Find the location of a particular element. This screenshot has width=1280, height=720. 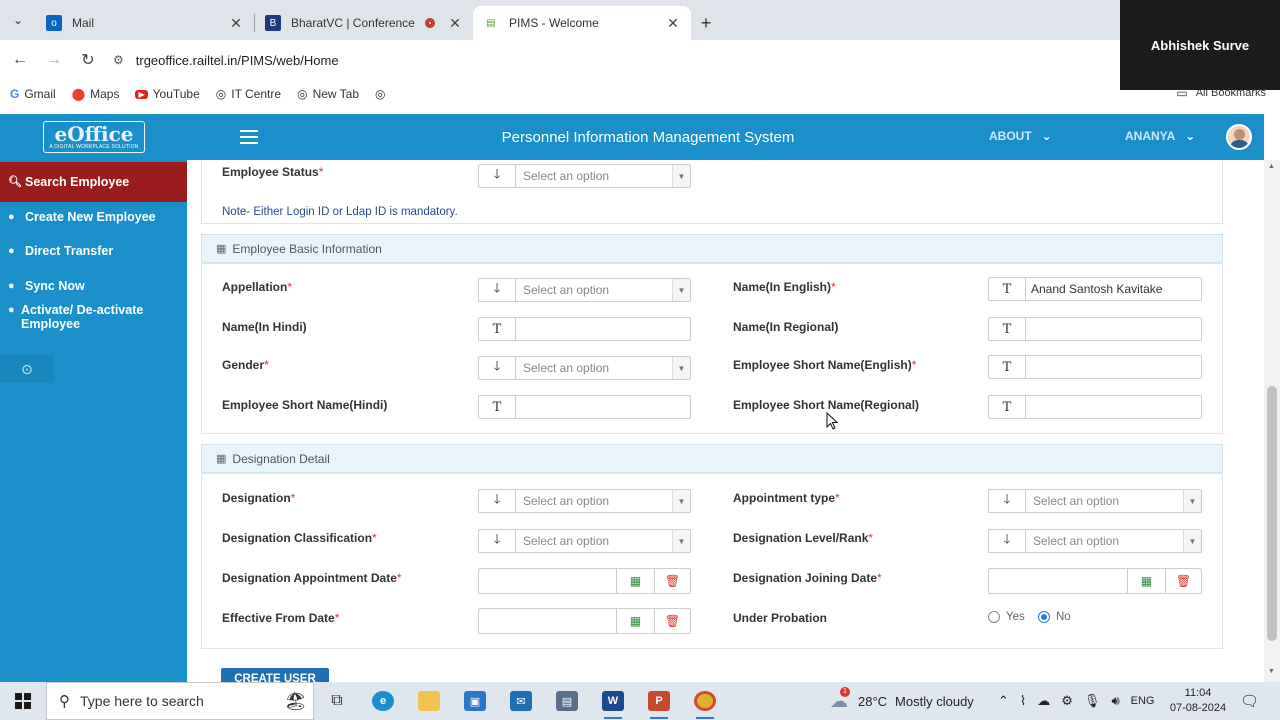

webex-icon: W is located at coordinates (613, 701).